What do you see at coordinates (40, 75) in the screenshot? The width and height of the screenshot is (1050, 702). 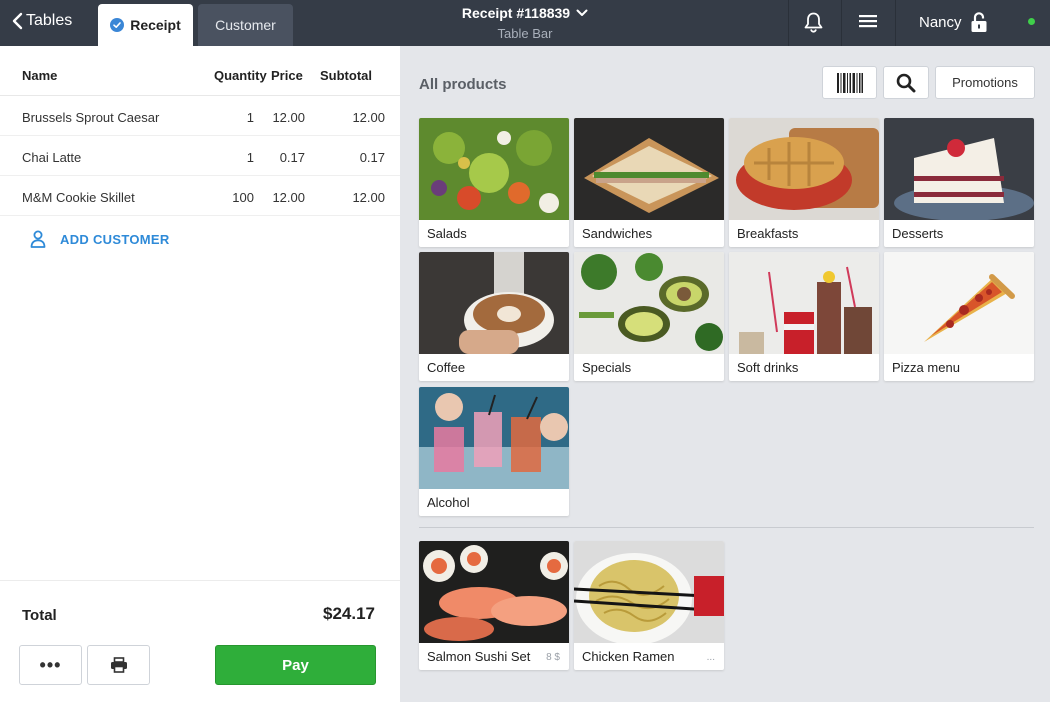 I see `column-name: Name` at bounding box center [40, 75].